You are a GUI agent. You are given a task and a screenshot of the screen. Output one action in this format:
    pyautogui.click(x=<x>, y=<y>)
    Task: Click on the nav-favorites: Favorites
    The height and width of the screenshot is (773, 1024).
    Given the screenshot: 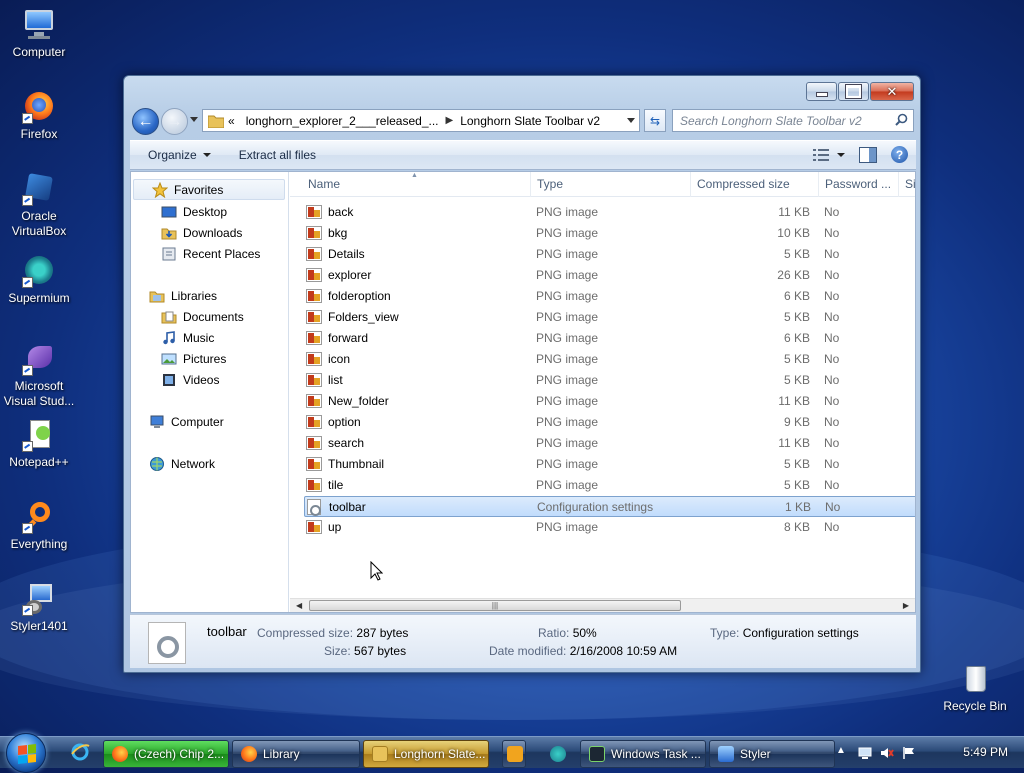 What is the action you would take?
    pyautogui.click(x=209, y=189)
    